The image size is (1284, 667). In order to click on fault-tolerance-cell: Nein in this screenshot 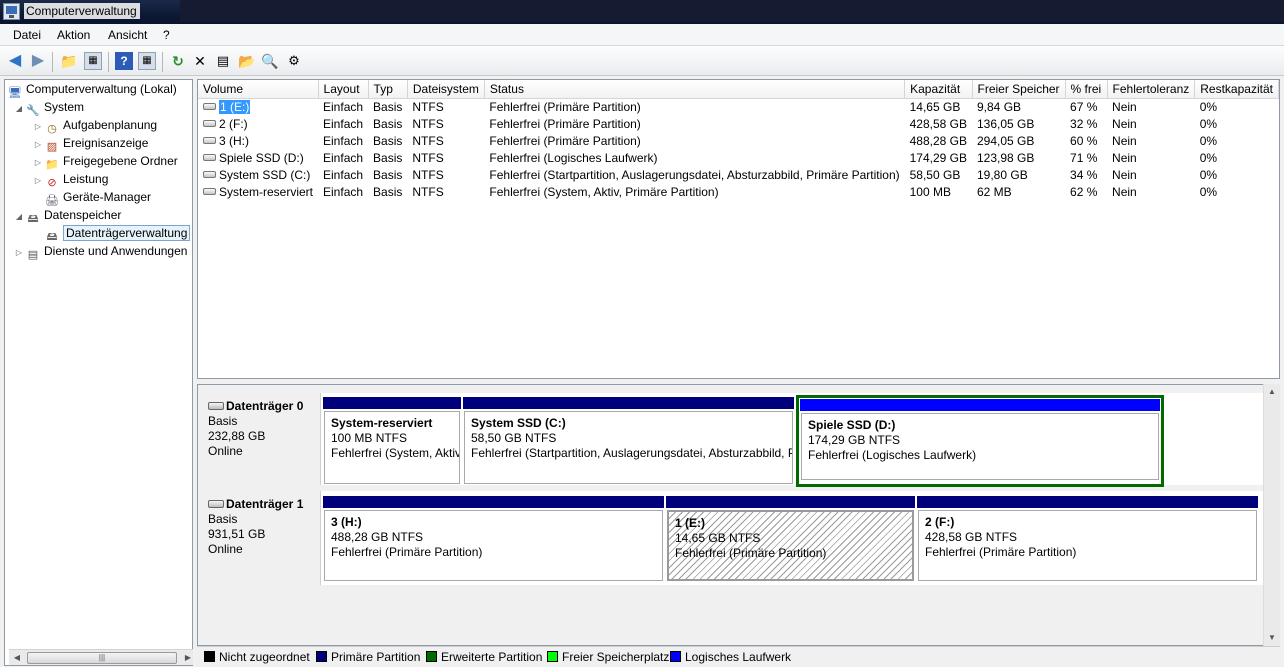, I will do `click(1124, 140)`.